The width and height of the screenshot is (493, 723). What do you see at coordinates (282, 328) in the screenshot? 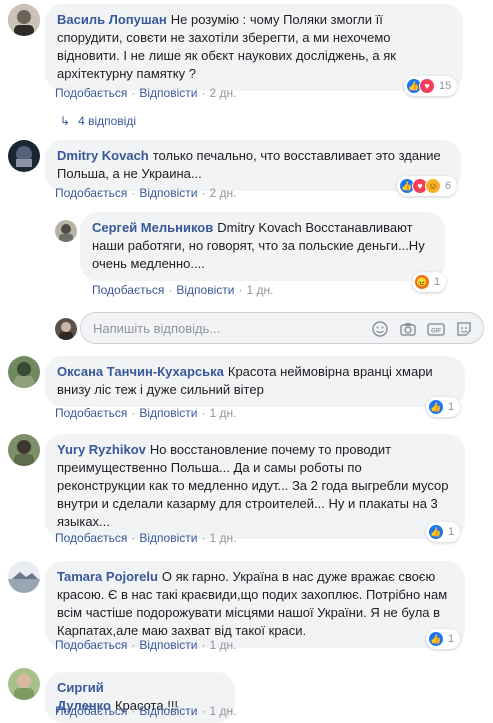
I see `reply-input: Напишіть відповідь... GIF` at bounding box center [282, 328].